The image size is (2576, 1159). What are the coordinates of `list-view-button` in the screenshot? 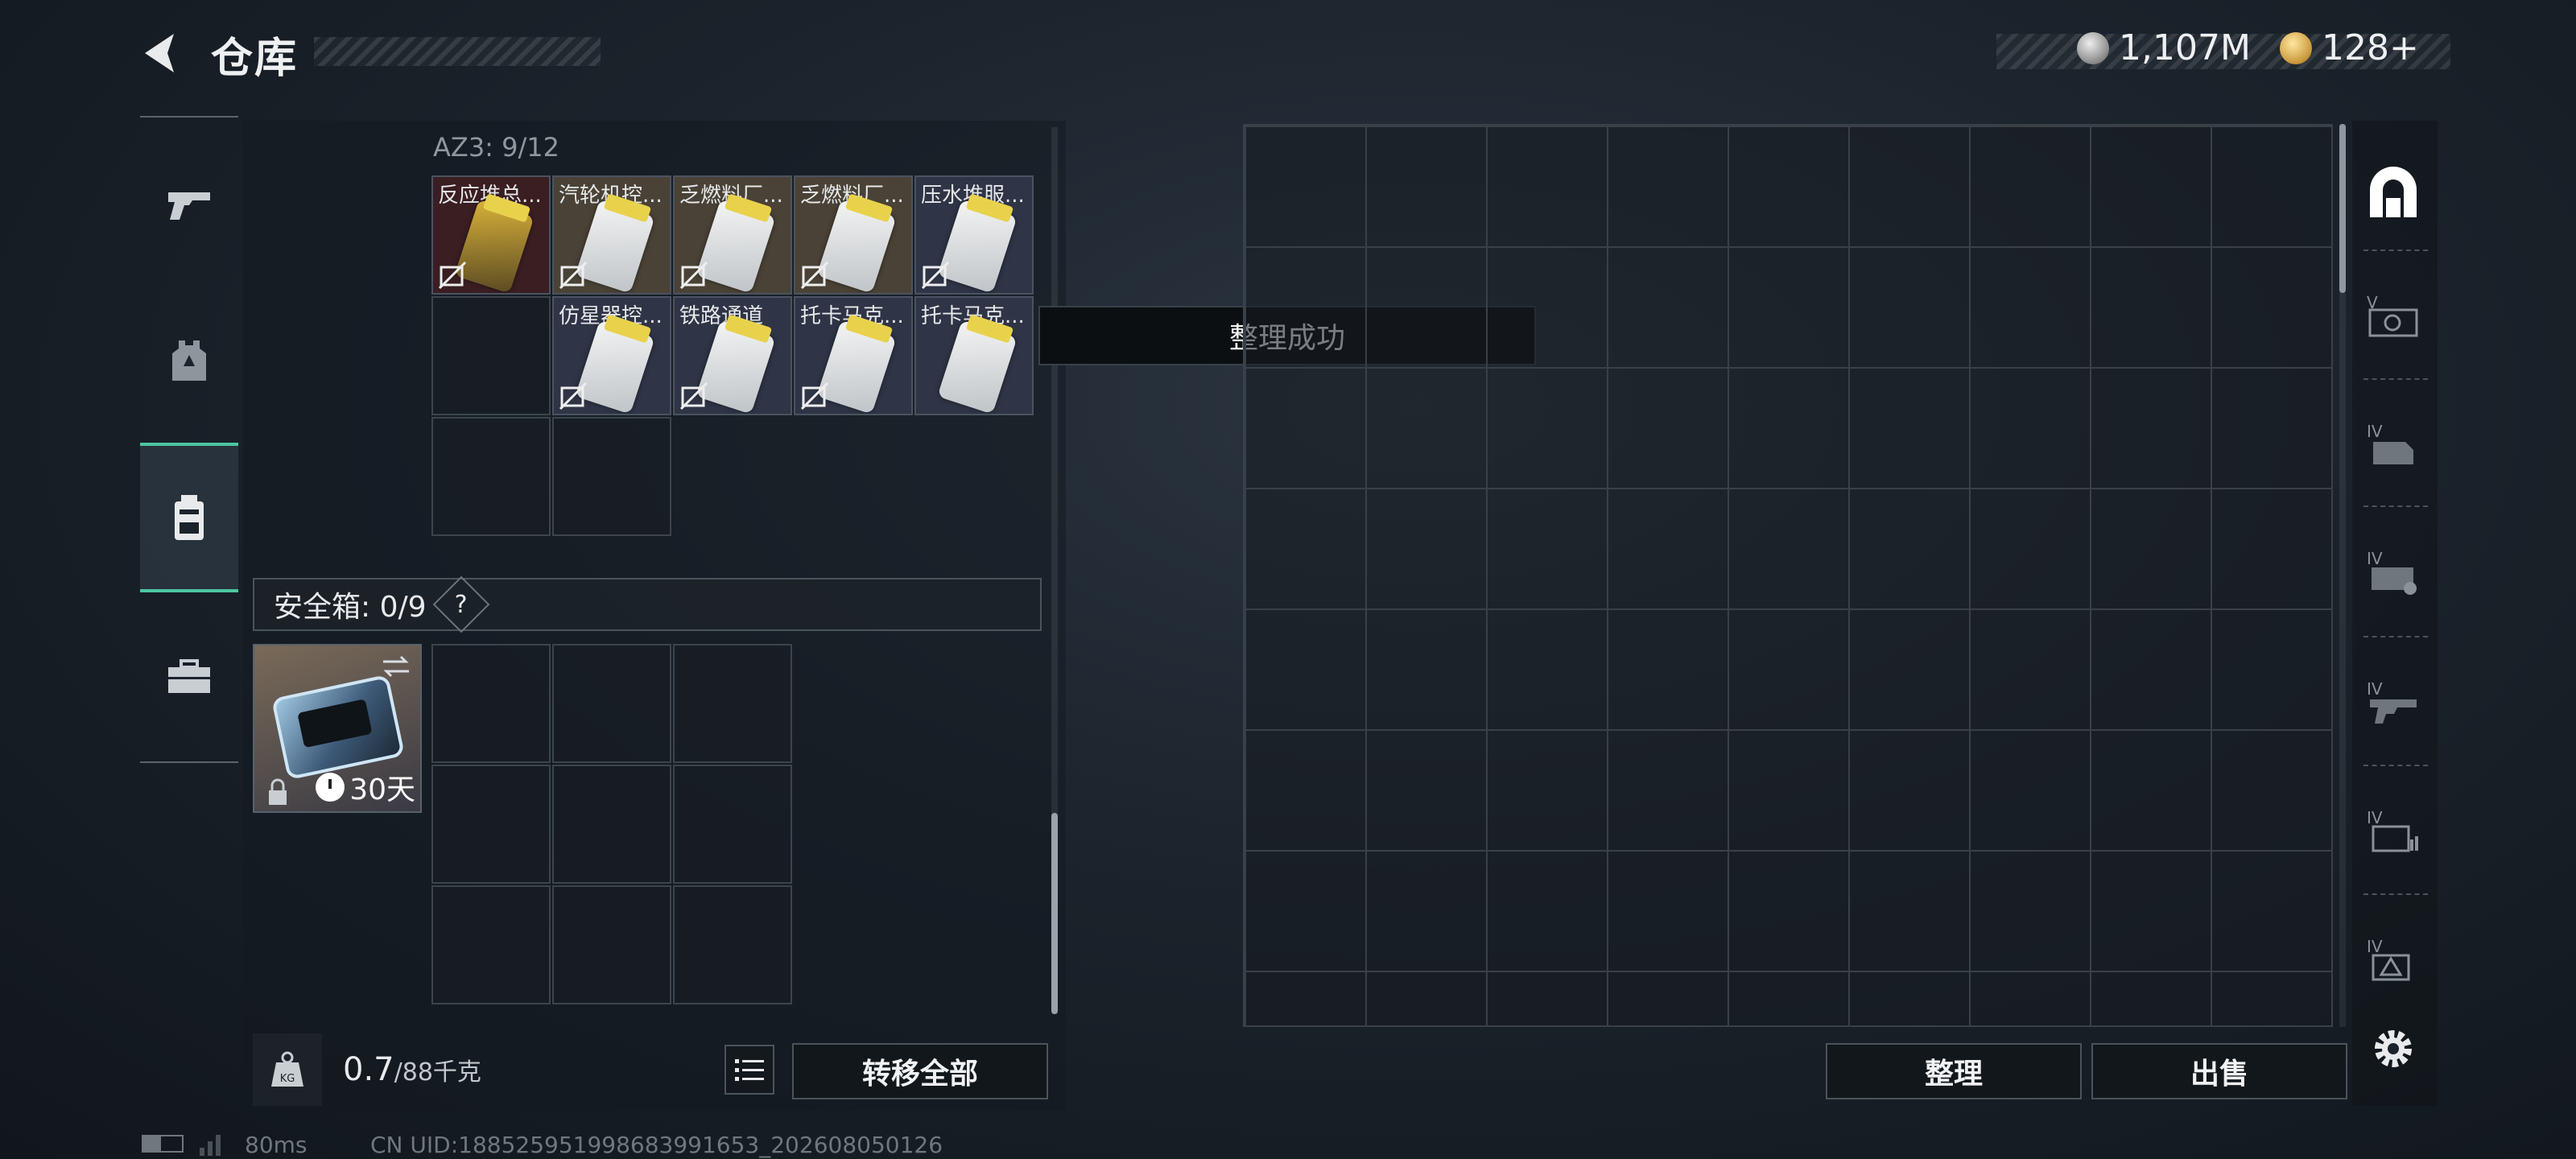 It's located at (749, 1070).